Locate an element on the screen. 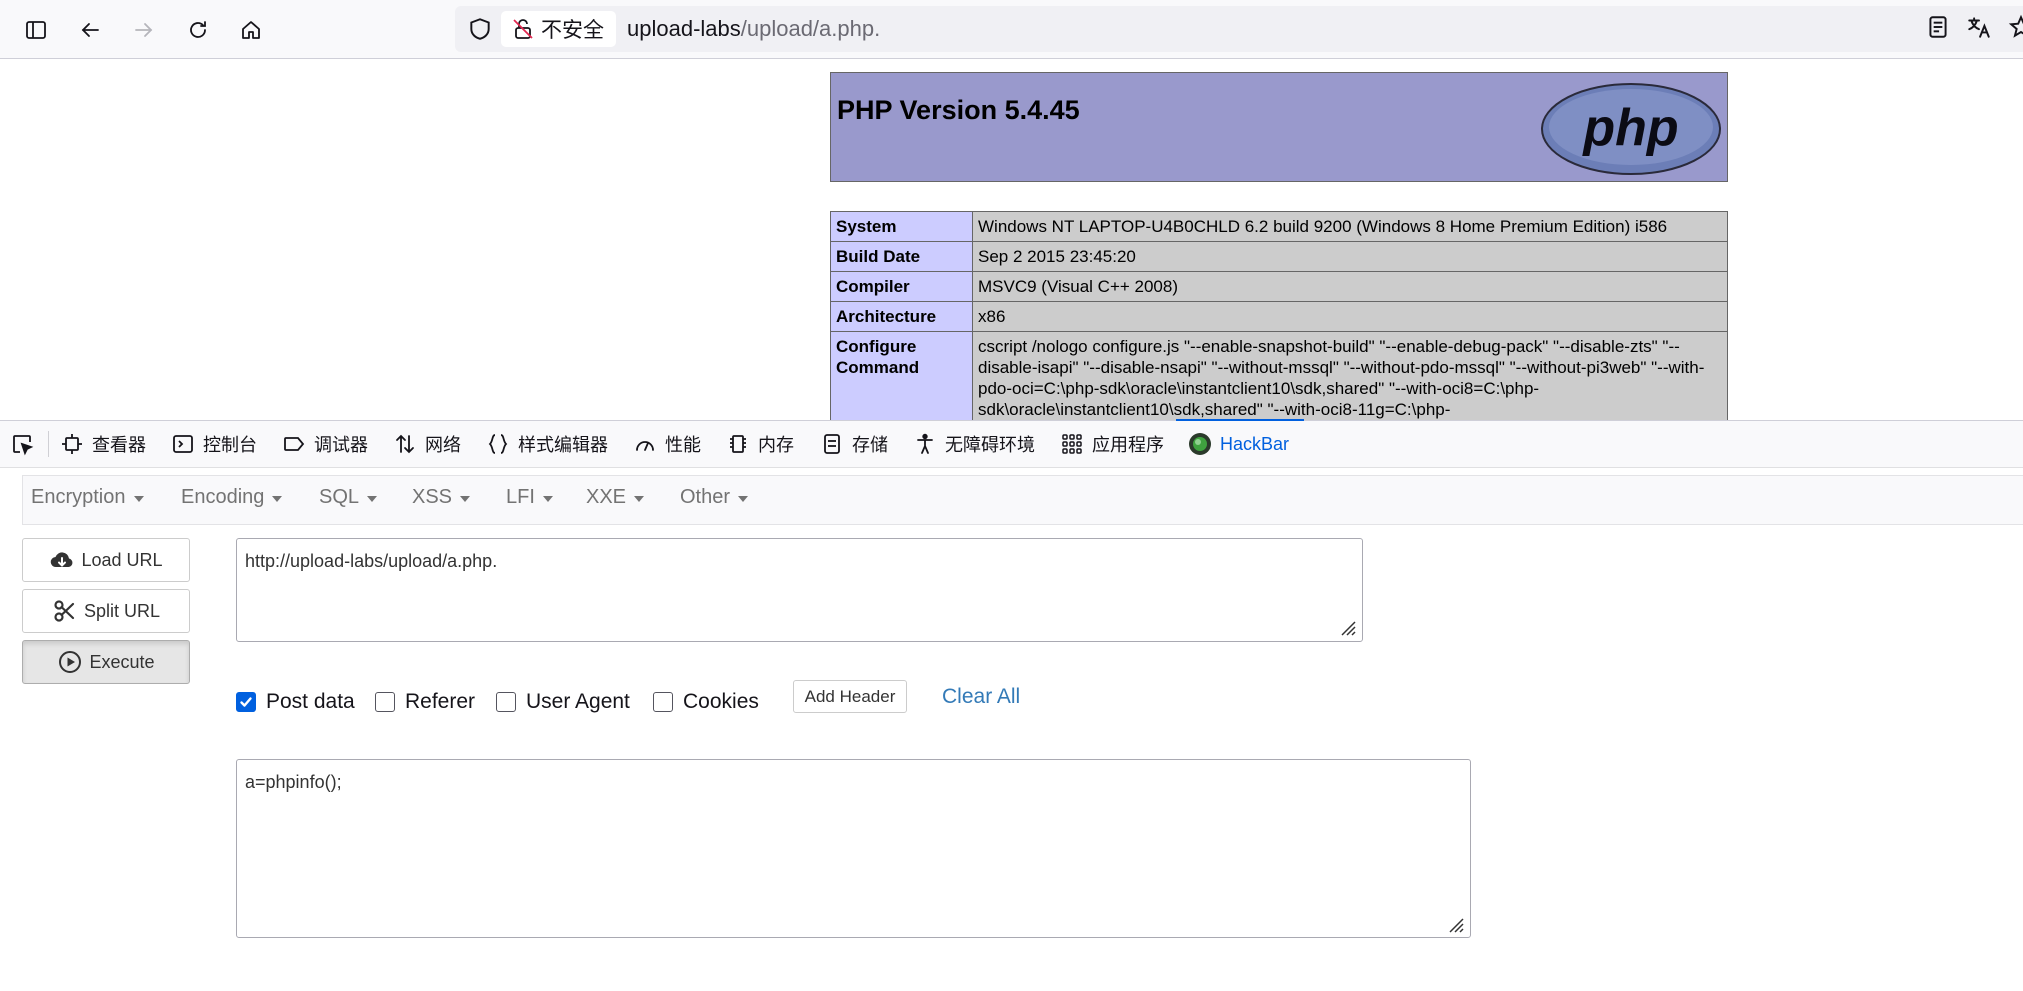 The image size is (2023, 991). scissors-icon is located at coordinates (64, 611).